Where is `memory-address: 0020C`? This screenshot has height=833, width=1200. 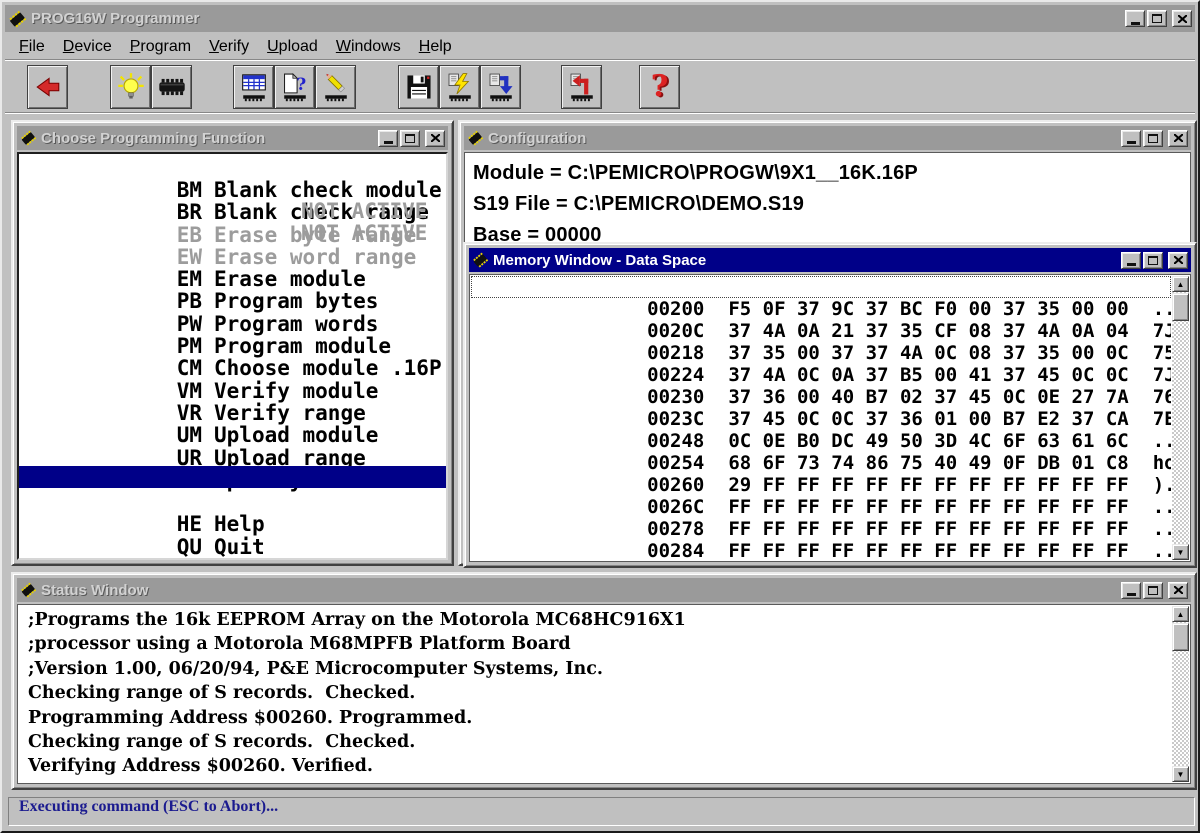
memory-address: 0020C is located at coordinates (676, 331).